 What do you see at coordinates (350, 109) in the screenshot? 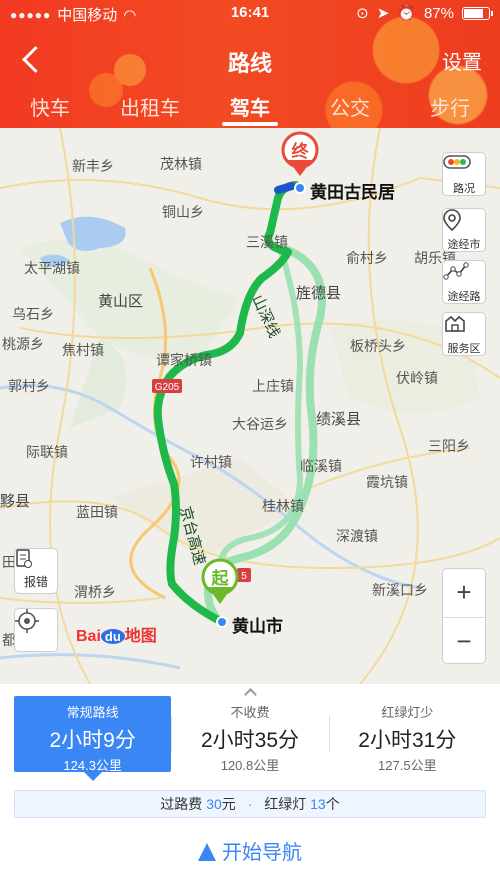
I see `tab-transit: 公交` at bounding box center [350, 109].